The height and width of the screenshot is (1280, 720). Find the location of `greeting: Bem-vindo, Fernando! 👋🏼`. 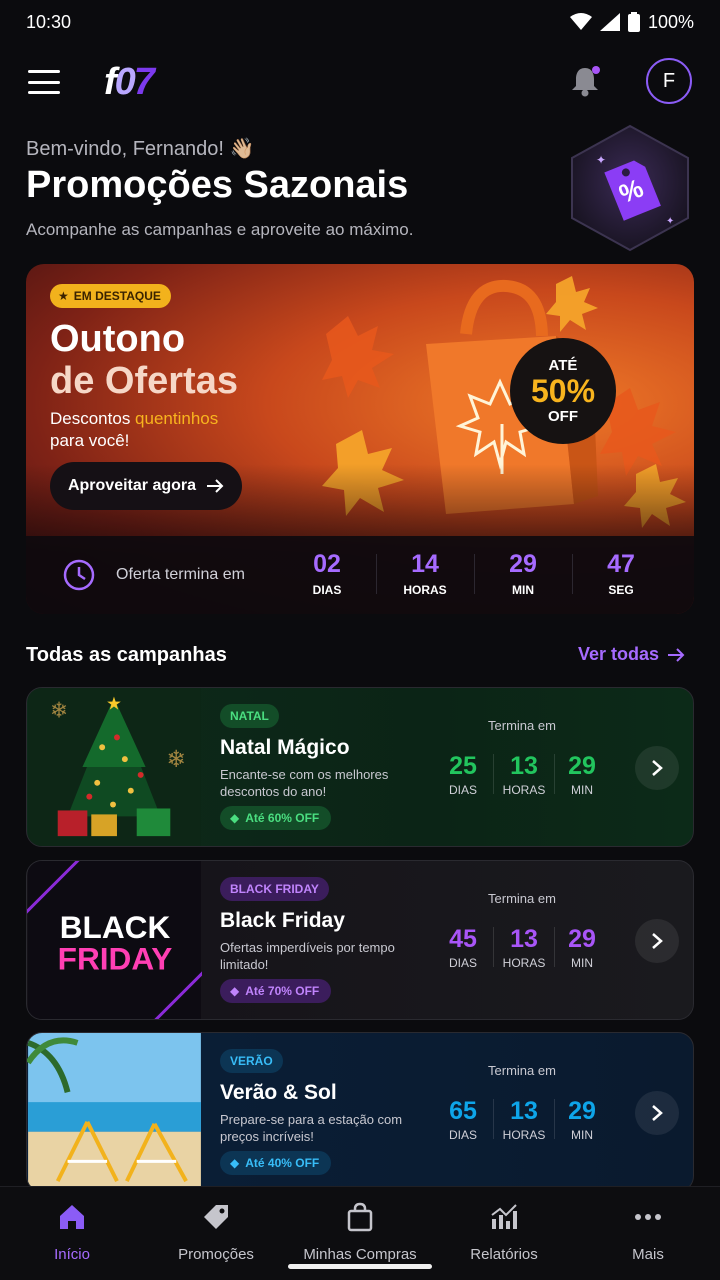

greeting: Bem-vindo, Fernando! 👋🏼 is located at coordinates (140, 149).